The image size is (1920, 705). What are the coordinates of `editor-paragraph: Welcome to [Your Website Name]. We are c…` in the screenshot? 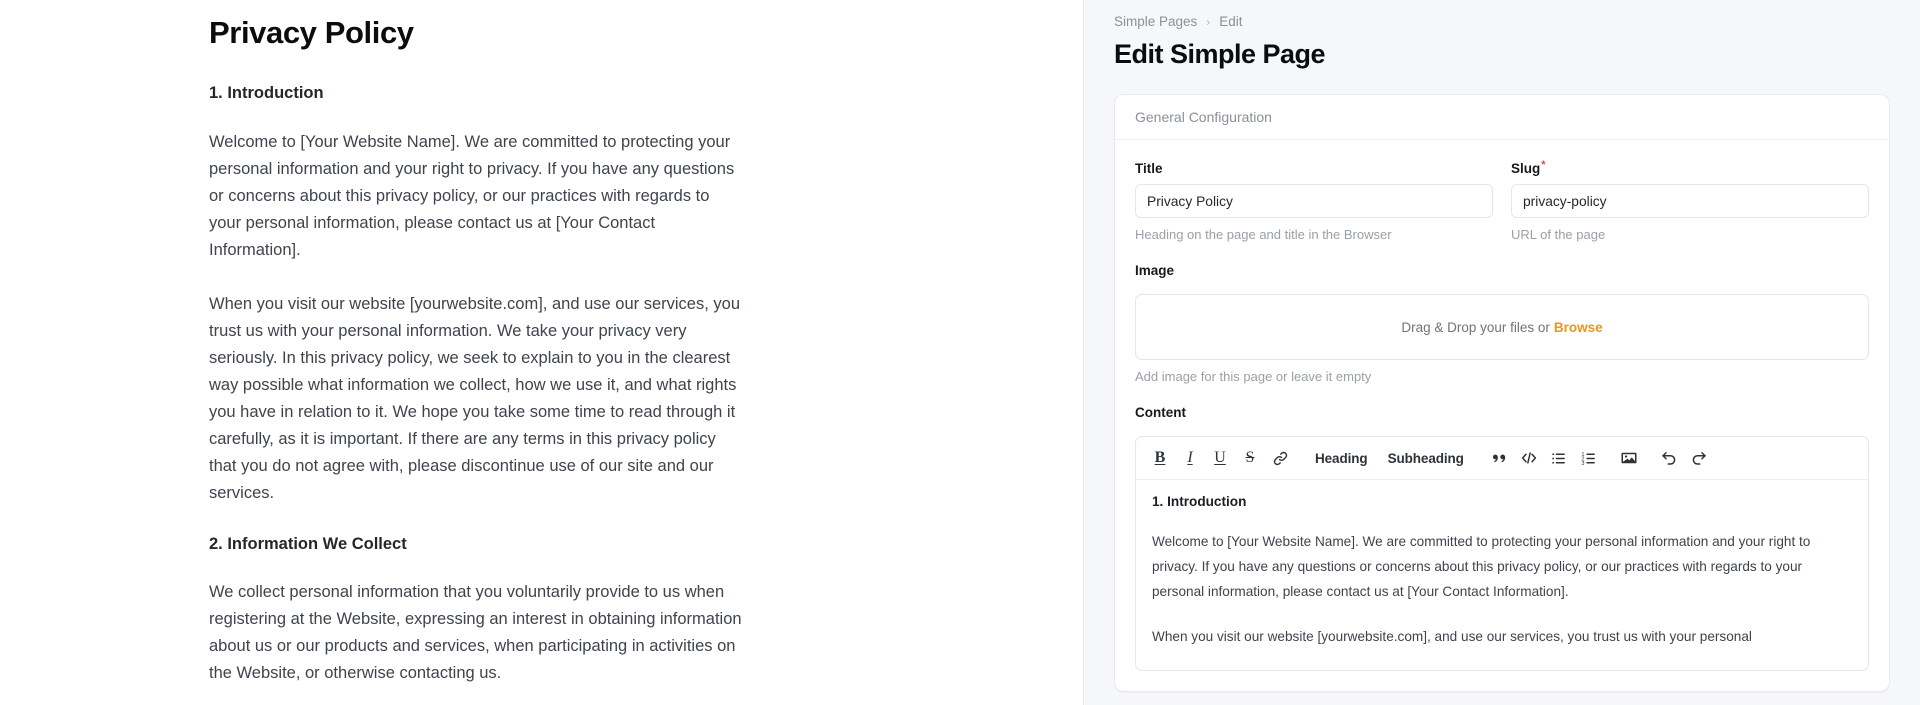 It's located at (1481, 567).